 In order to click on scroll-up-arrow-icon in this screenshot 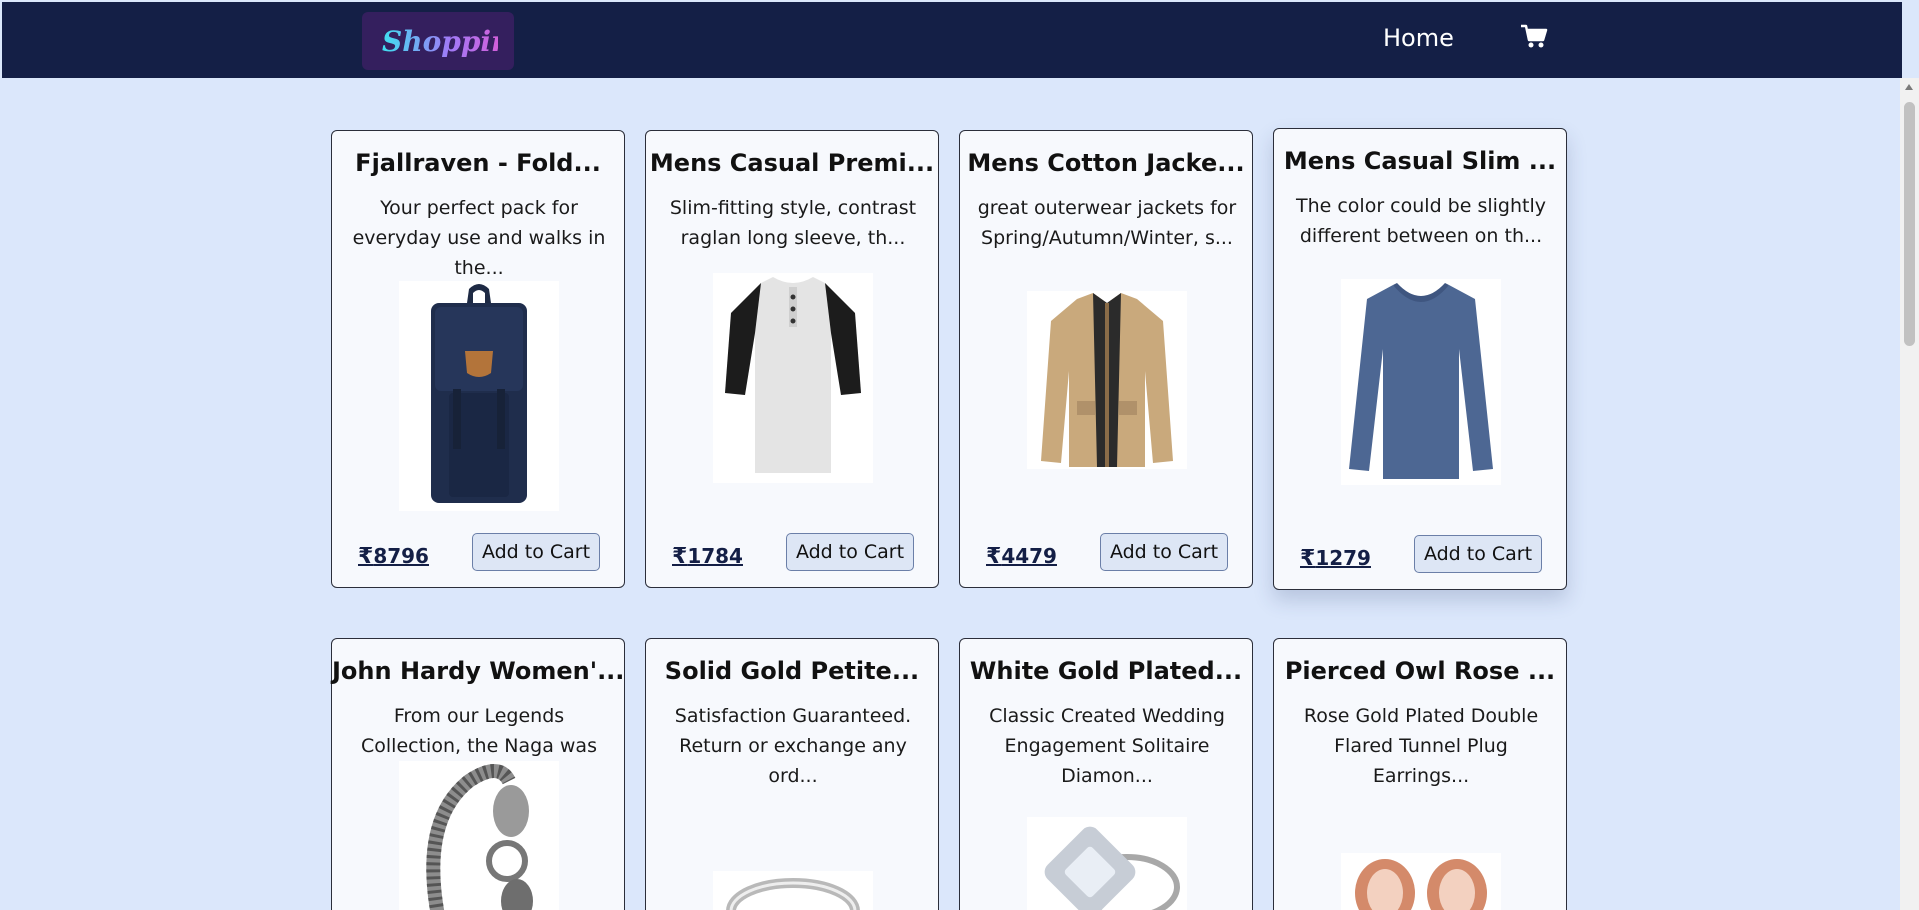, I will do `click(1909, 87)`.